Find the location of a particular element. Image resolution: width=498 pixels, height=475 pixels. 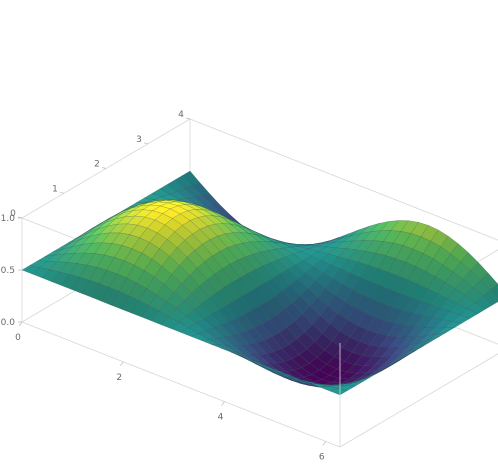

x-tick-label: 4 is located at coordinates (221, 418).